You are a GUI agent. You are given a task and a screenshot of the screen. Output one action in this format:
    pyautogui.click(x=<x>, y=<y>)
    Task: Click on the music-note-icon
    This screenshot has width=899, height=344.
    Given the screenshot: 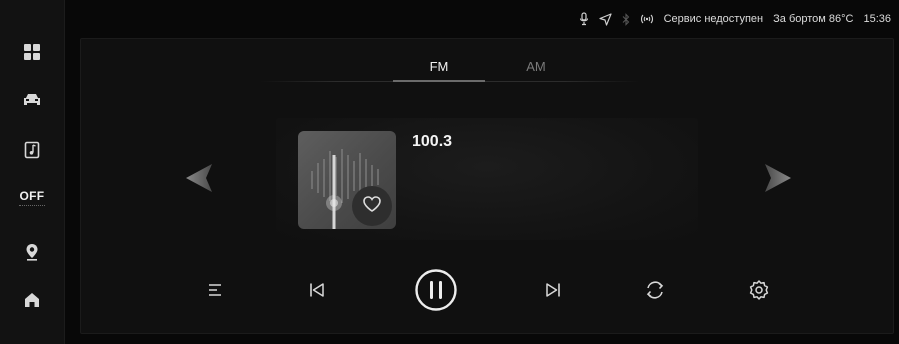 What is the action you would take?
    pyautogui.click(x=32, y=150)
    